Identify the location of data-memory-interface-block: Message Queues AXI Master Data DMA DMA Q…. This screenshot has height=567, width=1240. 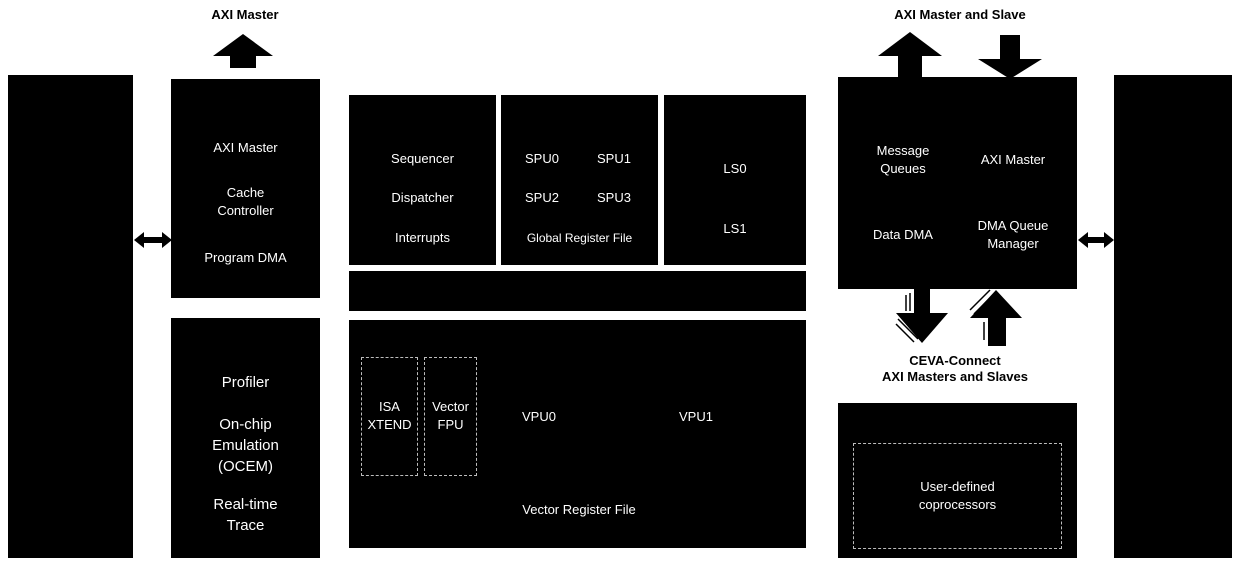
(957, 183).